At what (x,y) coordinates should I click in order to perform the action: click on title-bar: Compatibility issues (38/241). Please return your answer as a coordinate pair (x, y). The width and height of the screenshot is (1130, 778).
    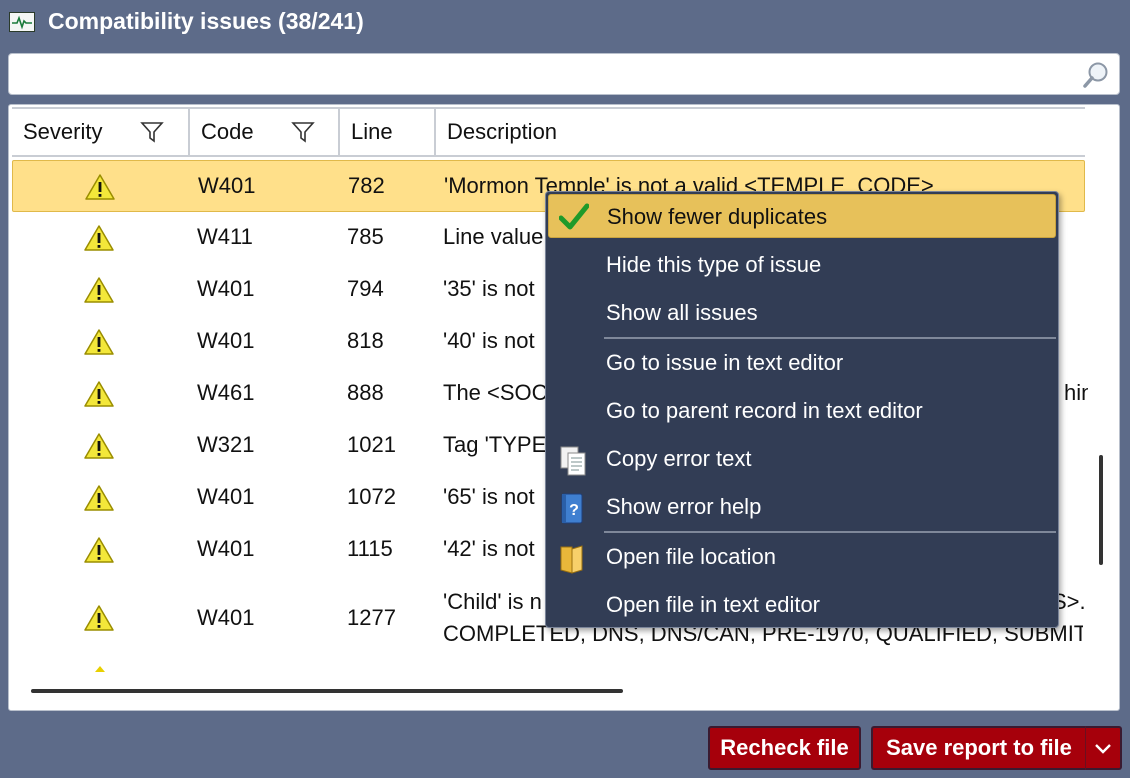
    Looking at the image, I should click on (565, 23).